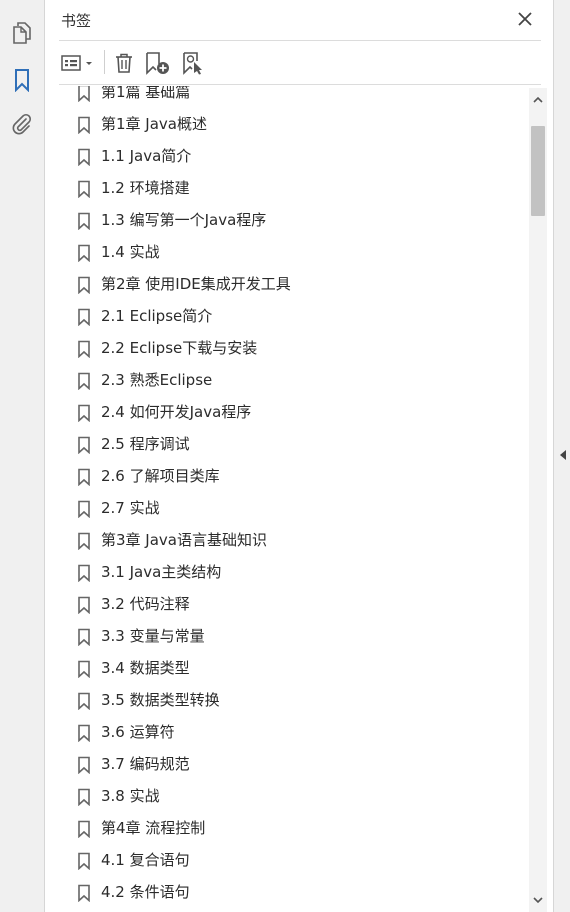 The height and width of the screenshot is (912, 570). I want to click on bookmark-item: 2.7 实战, so click(287, 508).